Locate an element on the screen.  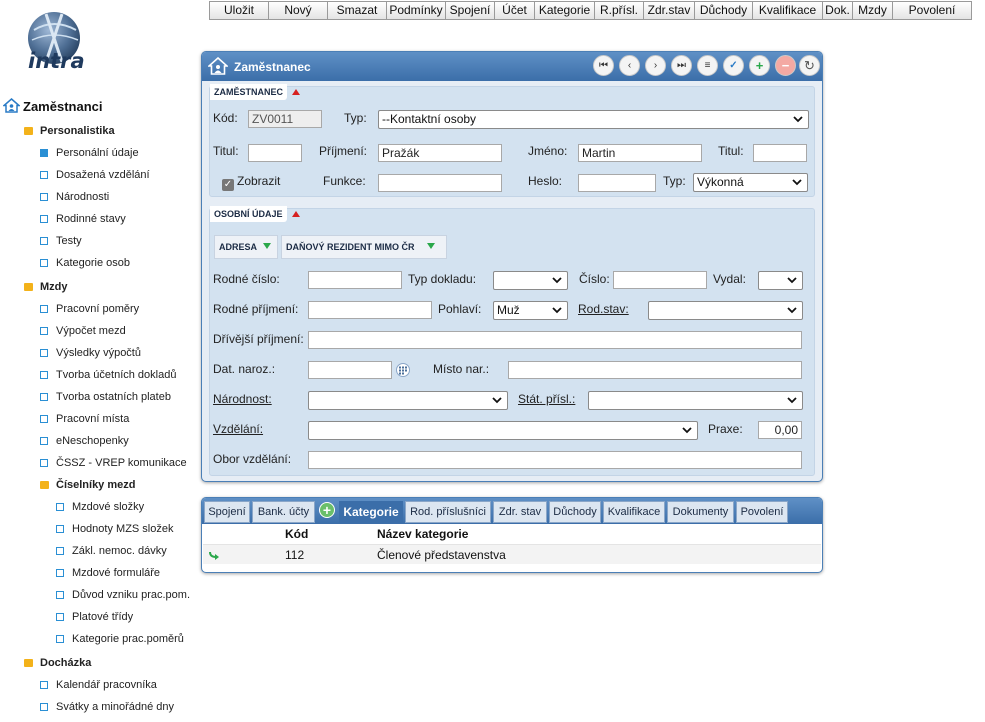
titul-field is located at coordinates (275, 153).